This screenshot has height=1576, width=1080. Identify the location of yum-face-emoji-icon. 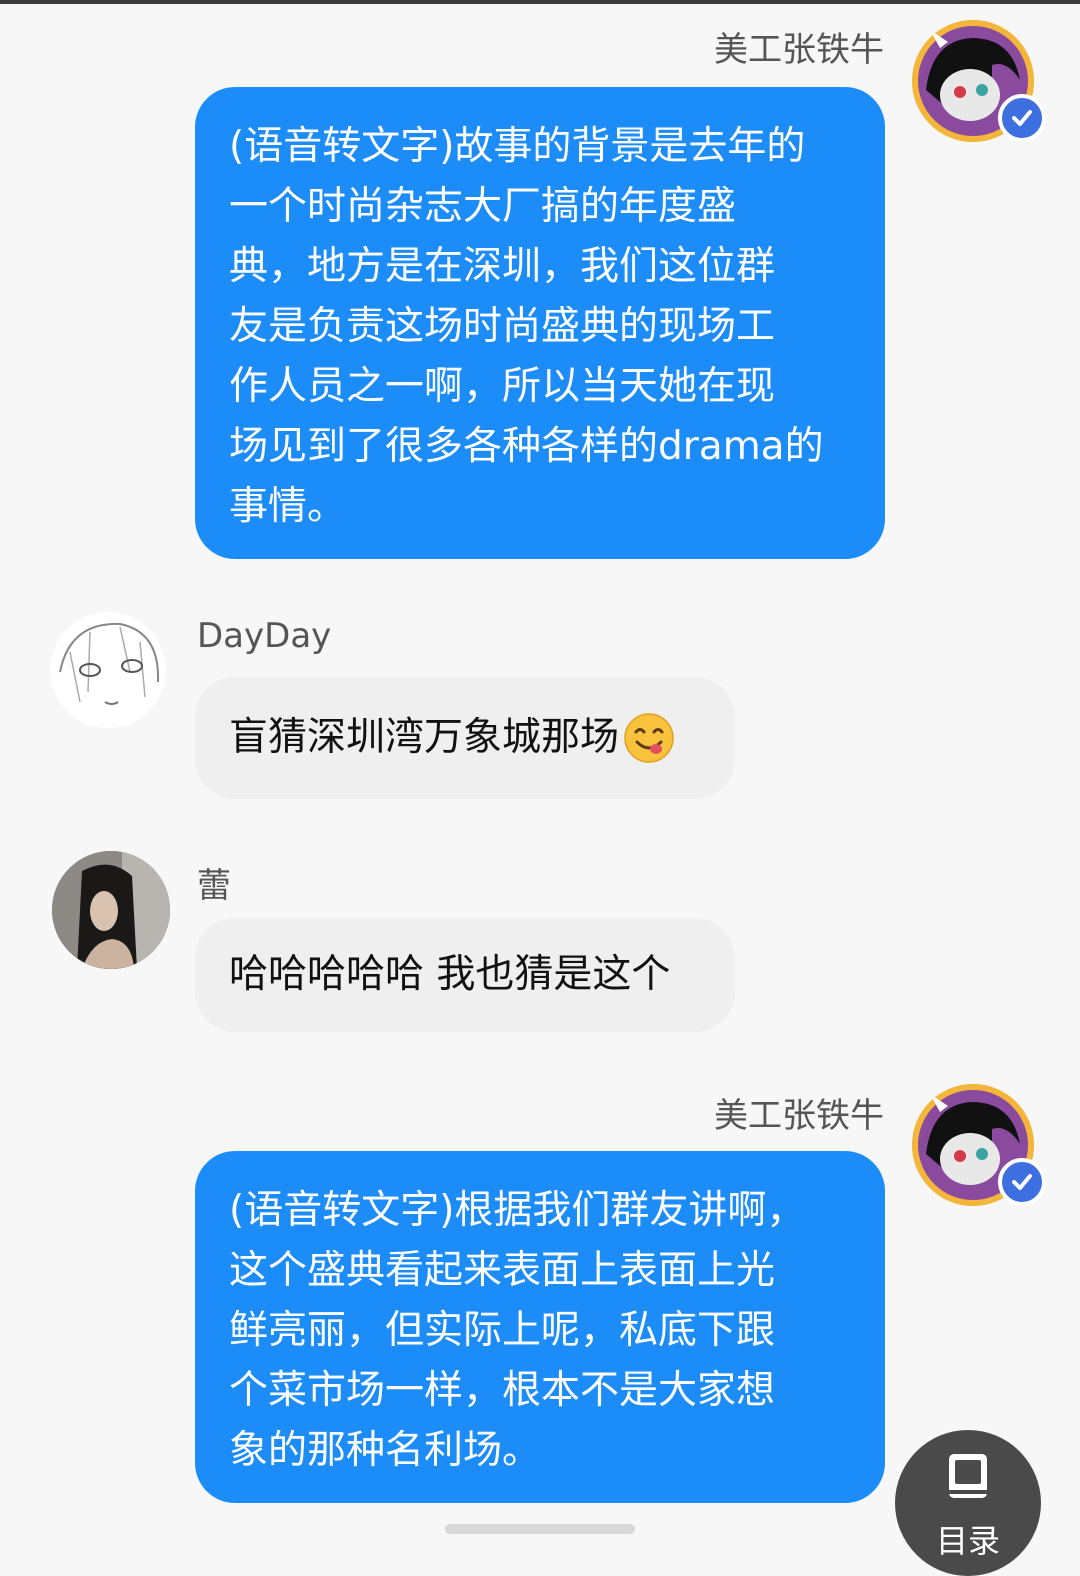
(649, 738).